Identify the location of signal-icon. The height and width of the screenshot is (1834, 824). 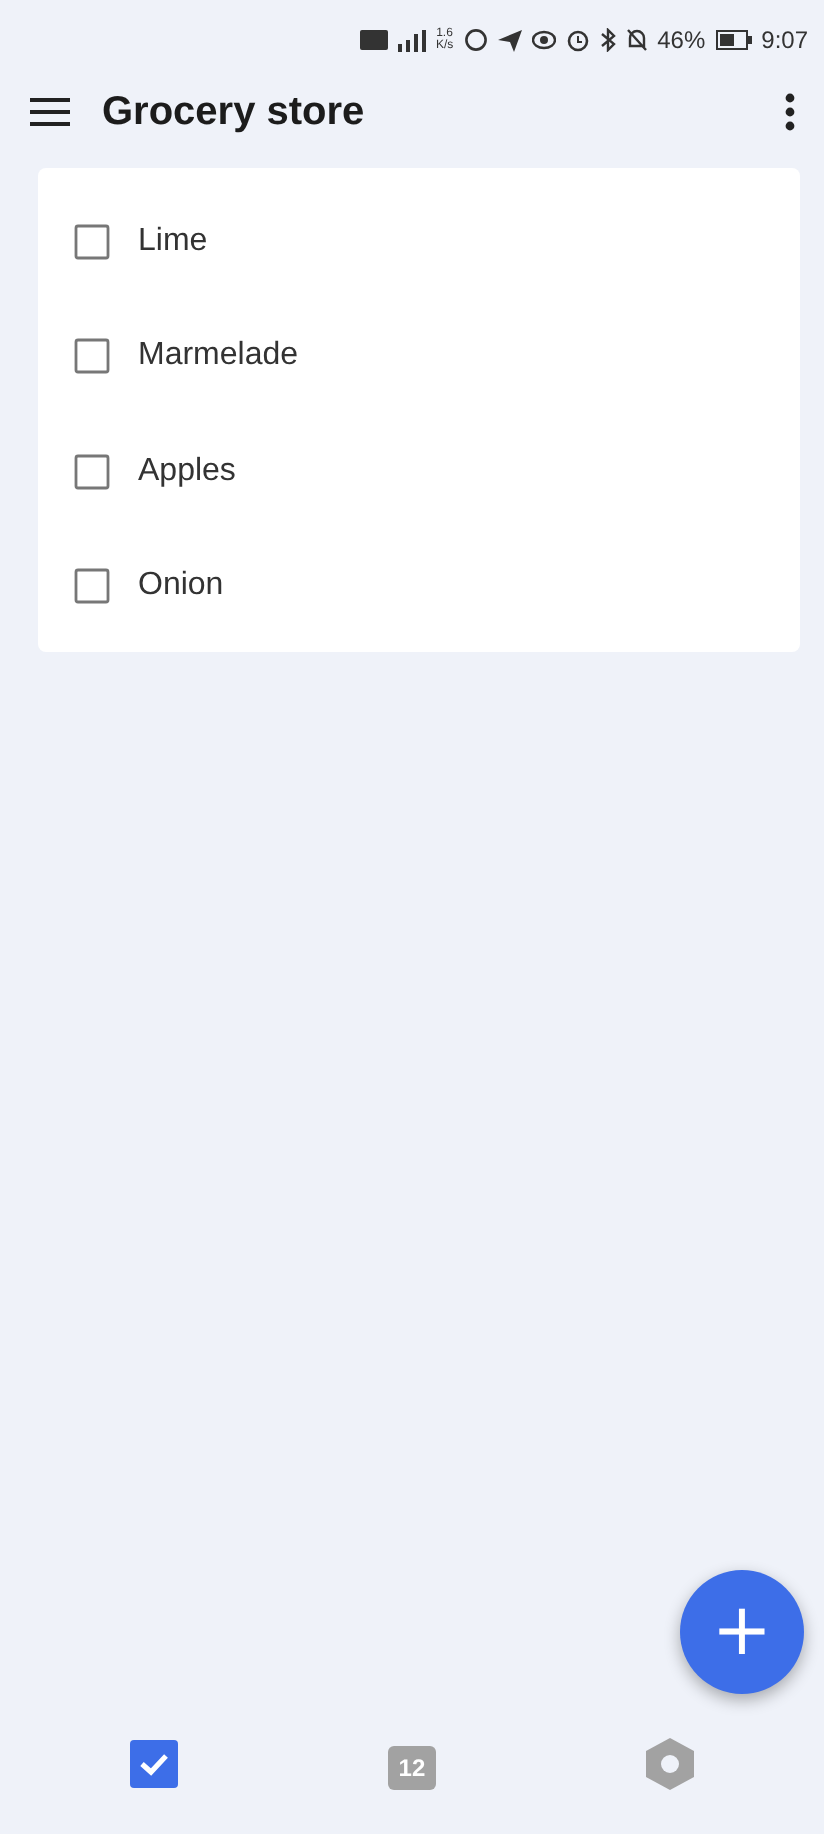
(411, 40).